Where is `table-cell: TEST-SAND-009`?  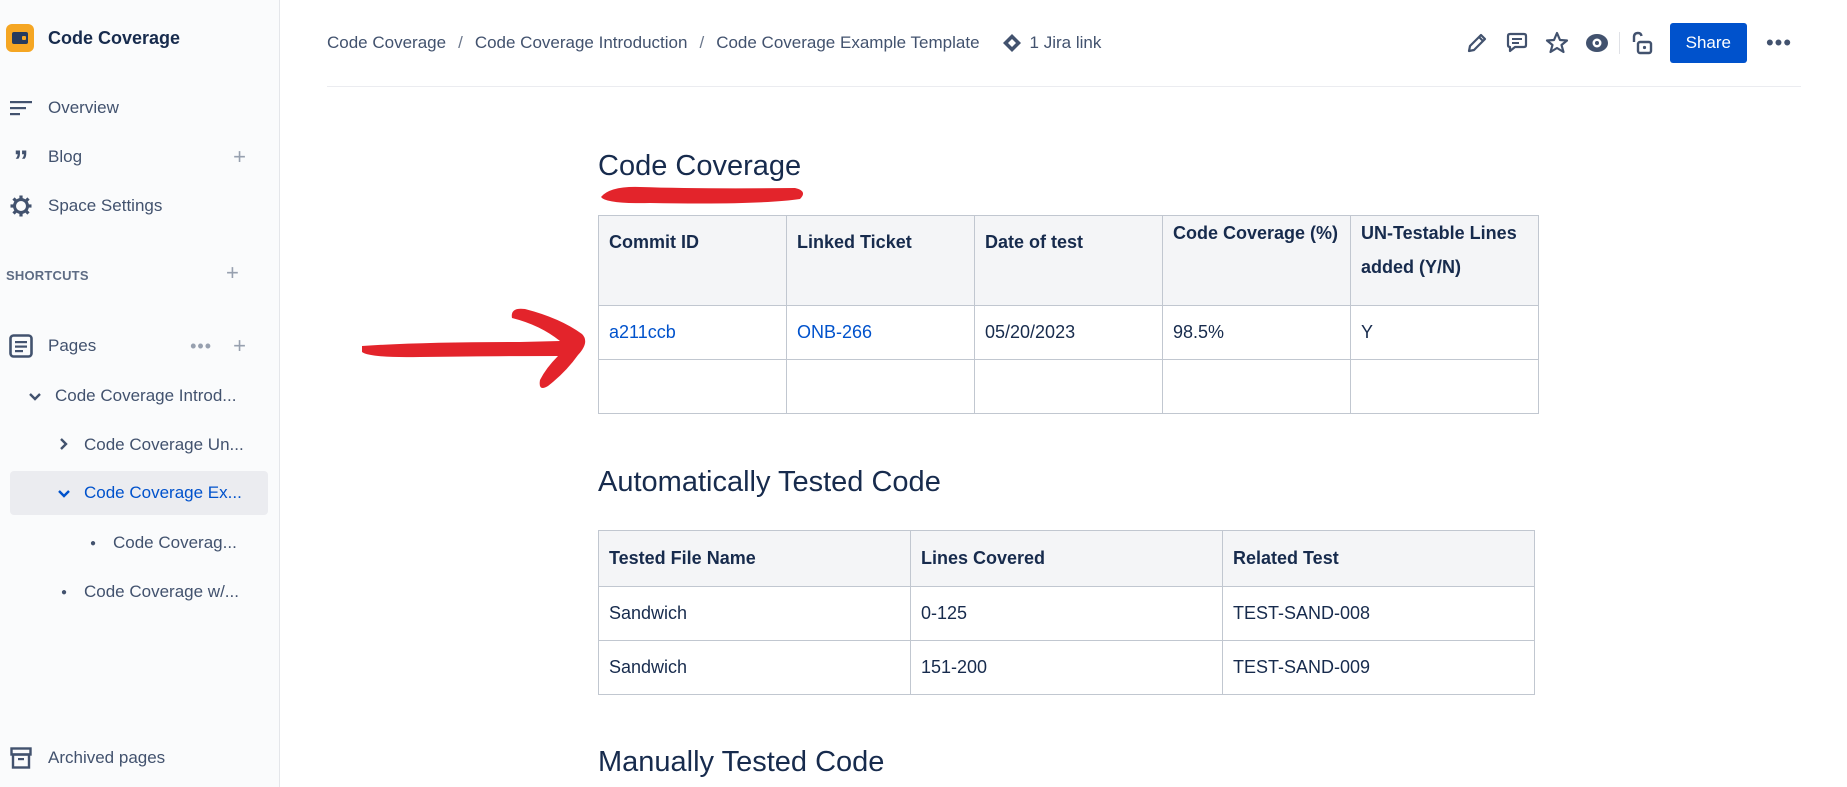 table-cell: TEST-SAND-009 is located at coordinates (1378, 667).